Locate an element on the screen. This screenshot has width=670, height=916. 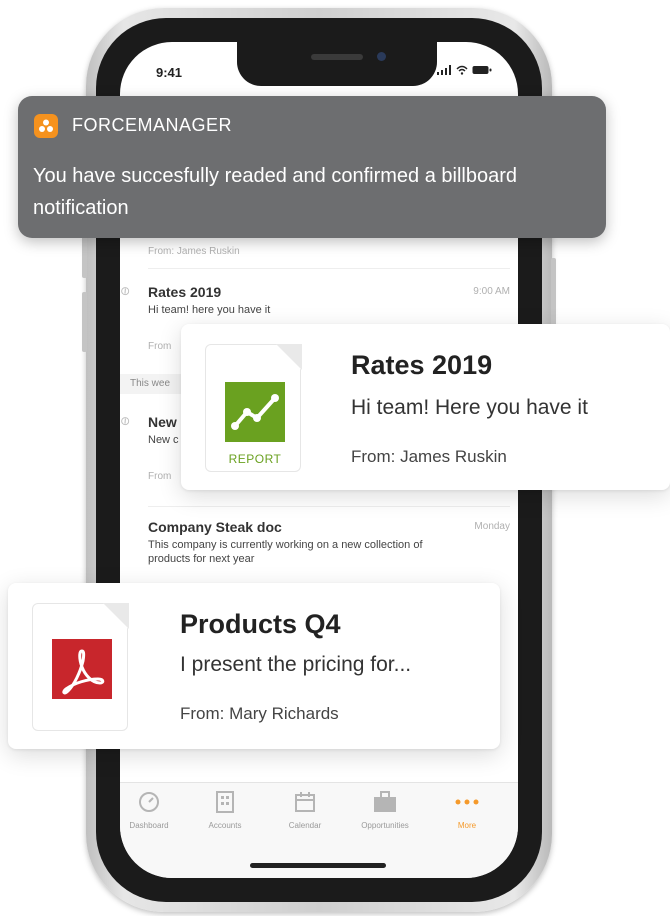
tab-label: Accounts is located at coordinates (225, 825).